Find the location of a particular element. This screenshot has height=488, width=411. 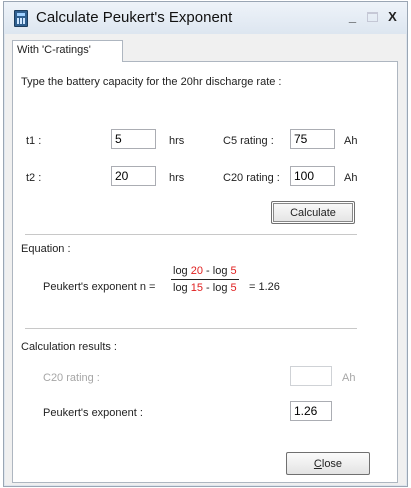

equation-fraction: log 20 - log 5 log 15 - log 5 is located at coordinates (205, 279).